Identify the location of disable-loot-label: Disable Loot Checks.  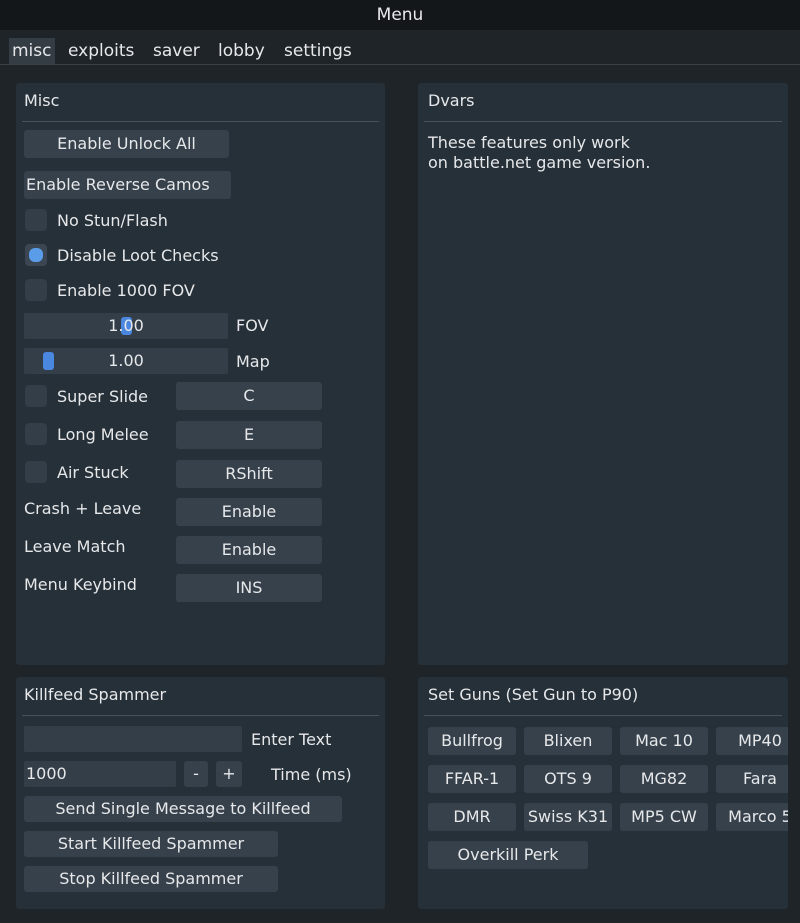
(138, 255).